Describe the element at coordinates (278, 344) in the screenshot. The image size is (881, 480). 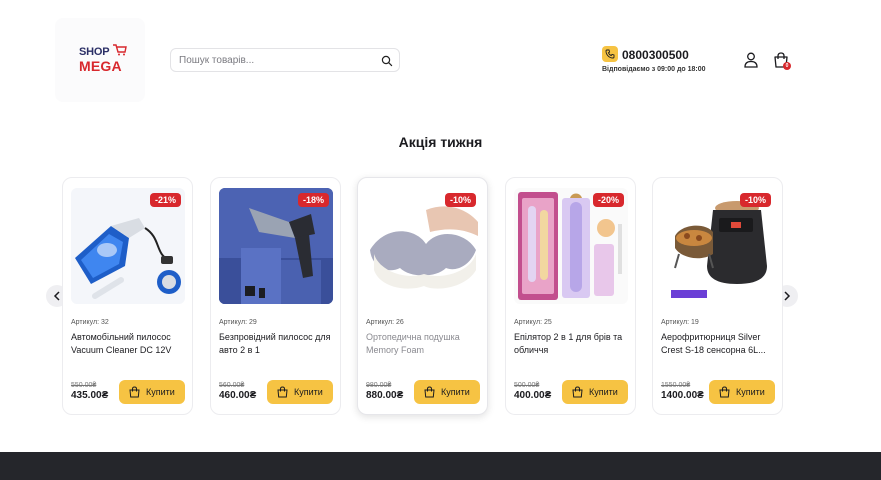
I see `product-name: Безпровідний пилосос для авто 2 в 1` at that location.